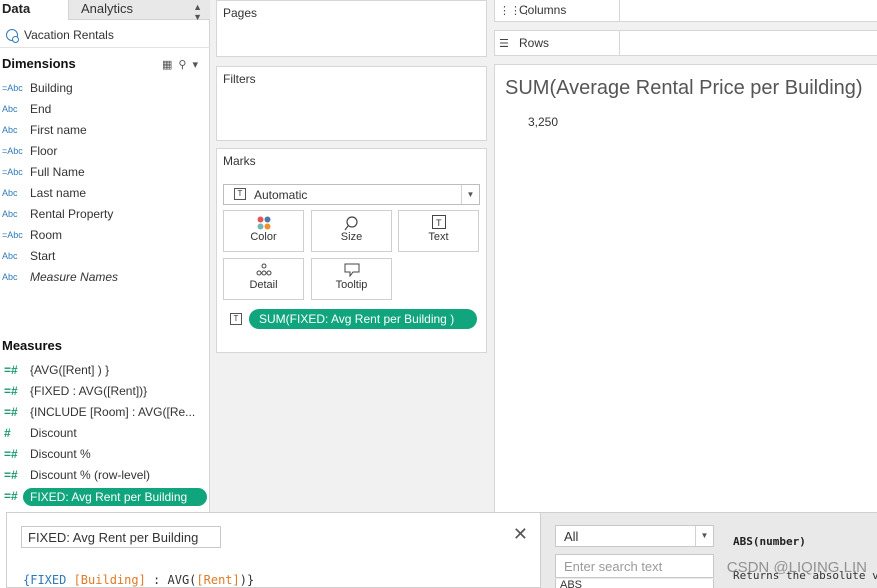 The height and width of the screenshot is (588, 877). What do you see at coordinates (105, 235) in the screenshot?
I see `dimension-item: =Abc Room` at bounding box center [105, 235].